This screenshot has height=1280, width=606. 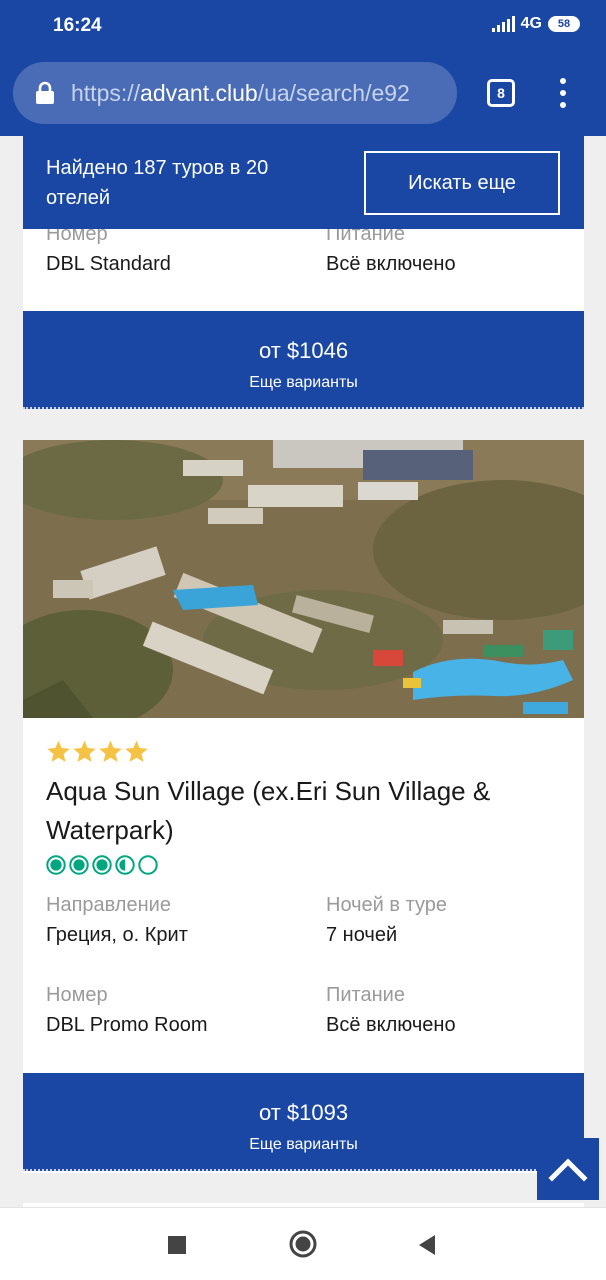 I want to click on triangle-back-icon, so click(x=427, y=1245).